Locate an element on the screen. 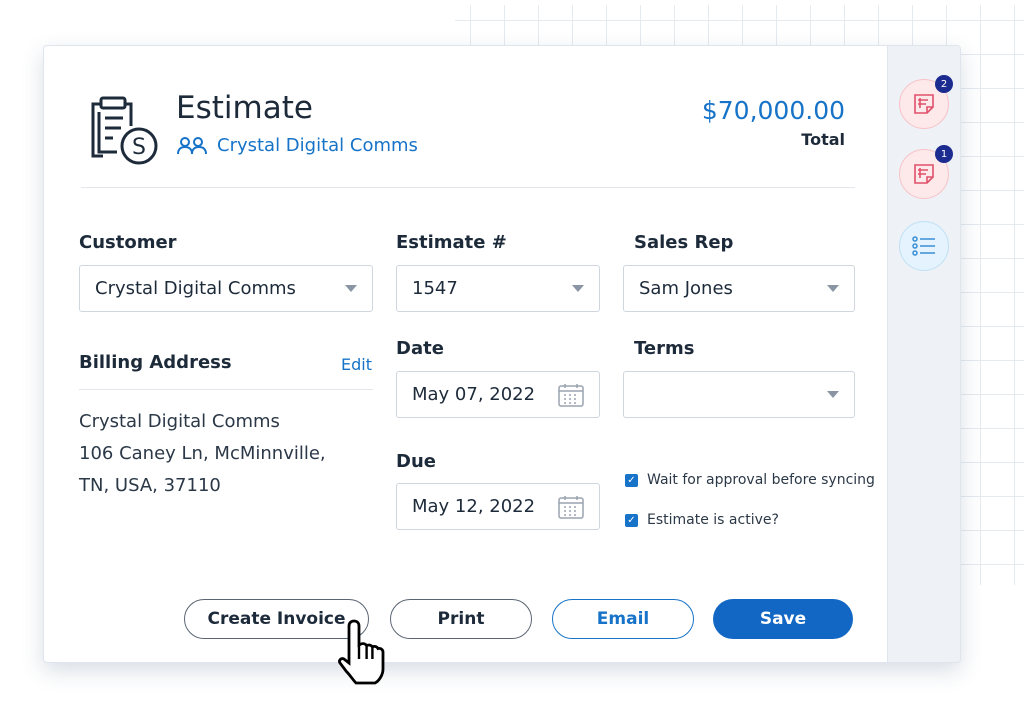  wait-approval-checkbox: ✓ Wait for approval before syncing is located at coordinates (750, 480).